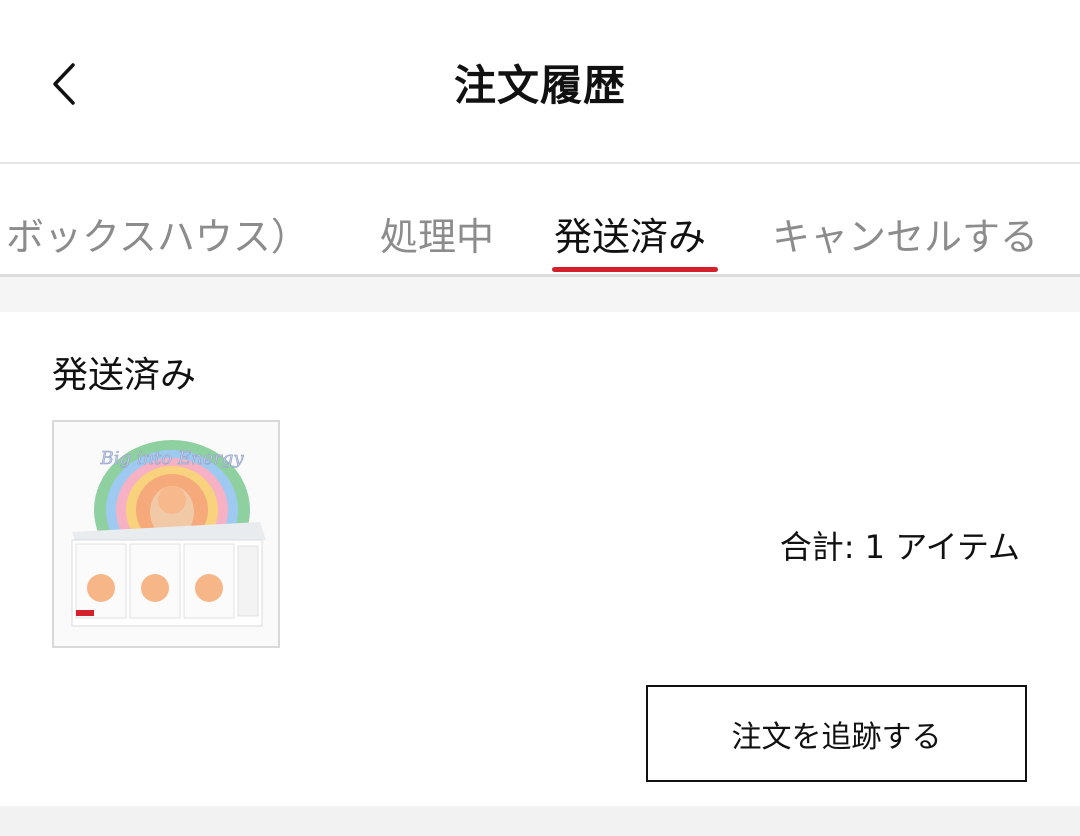  Describe the element at coordinates (899, 547) in the screenshot. I see `order-total: 合計: 1 アイテム` at that location.